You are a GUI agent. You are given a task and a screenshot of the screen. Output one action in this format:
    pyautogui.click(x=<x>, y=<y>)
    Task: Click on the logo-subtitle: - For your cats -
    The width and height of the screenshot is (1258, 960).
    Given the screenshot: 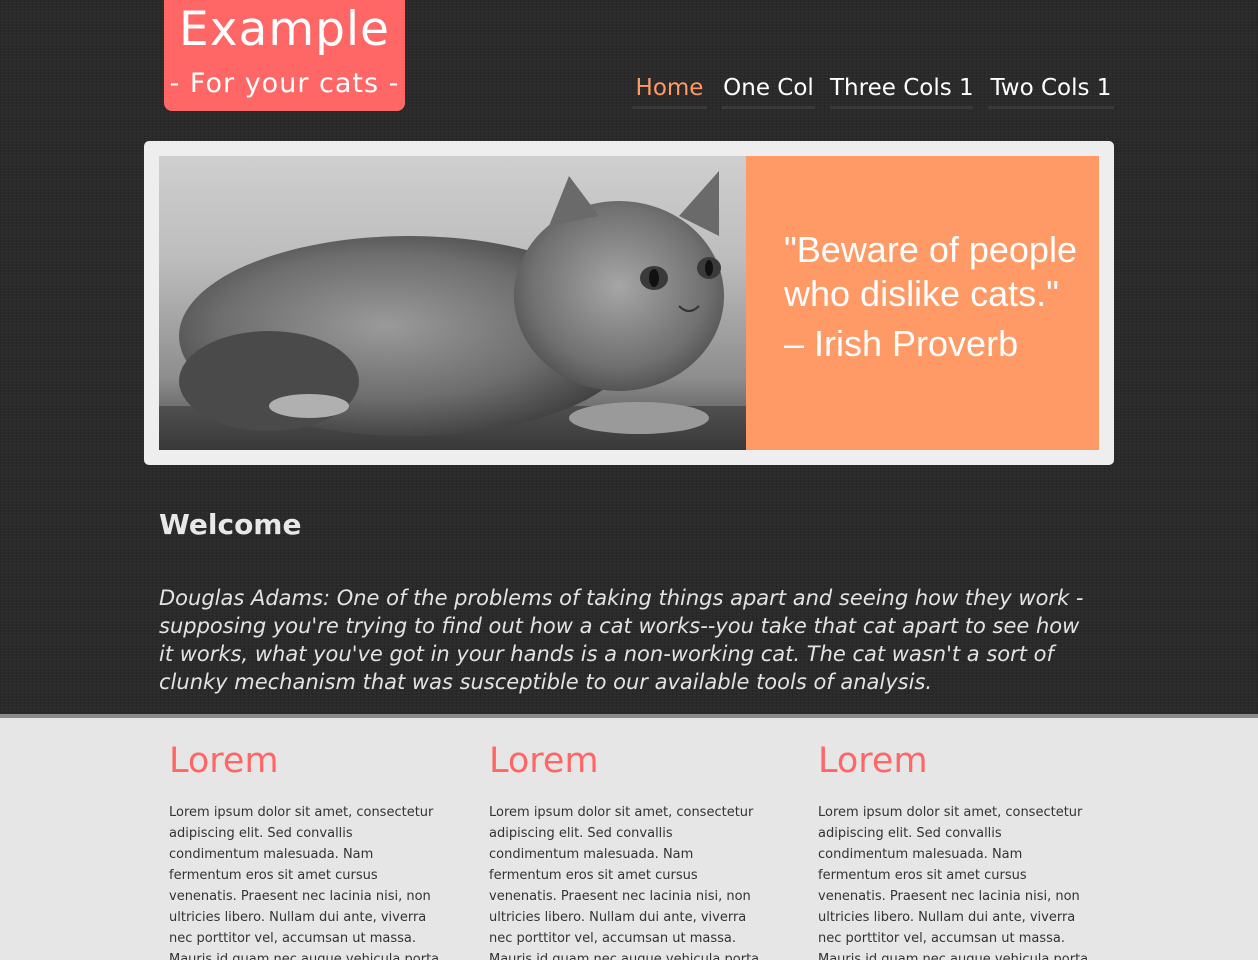 What is the action you would take?
    pyautogui.click(x=284, y=83)
    